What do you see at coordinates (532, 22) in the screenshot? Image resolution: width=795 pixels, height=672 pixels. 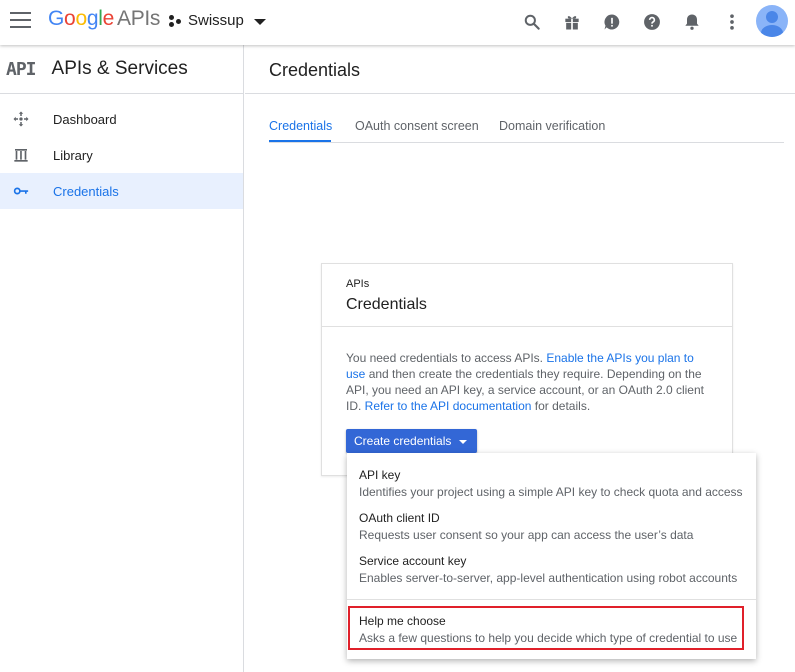 I see `search-icon` at bounding box center [532, 22].